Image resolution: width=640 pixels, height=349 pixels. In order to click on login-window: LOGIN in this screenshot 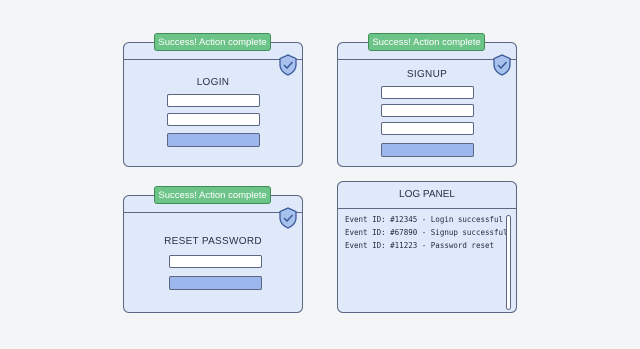, I will do `click(213, 104)`.